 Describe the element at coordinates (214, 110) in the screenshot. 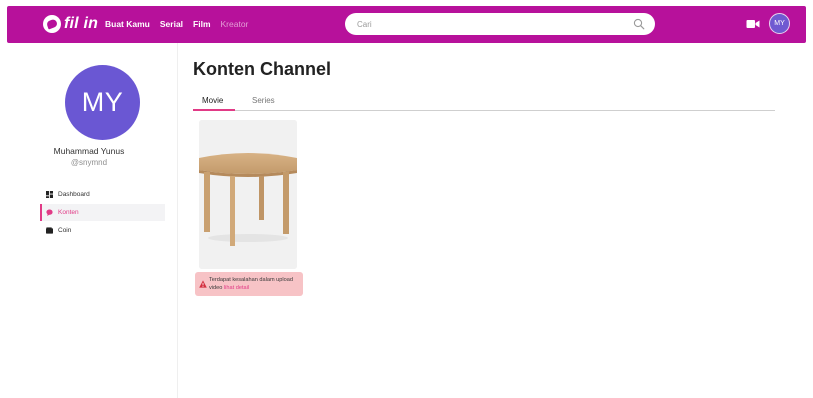

I see `active-tab-indicator` at that location.